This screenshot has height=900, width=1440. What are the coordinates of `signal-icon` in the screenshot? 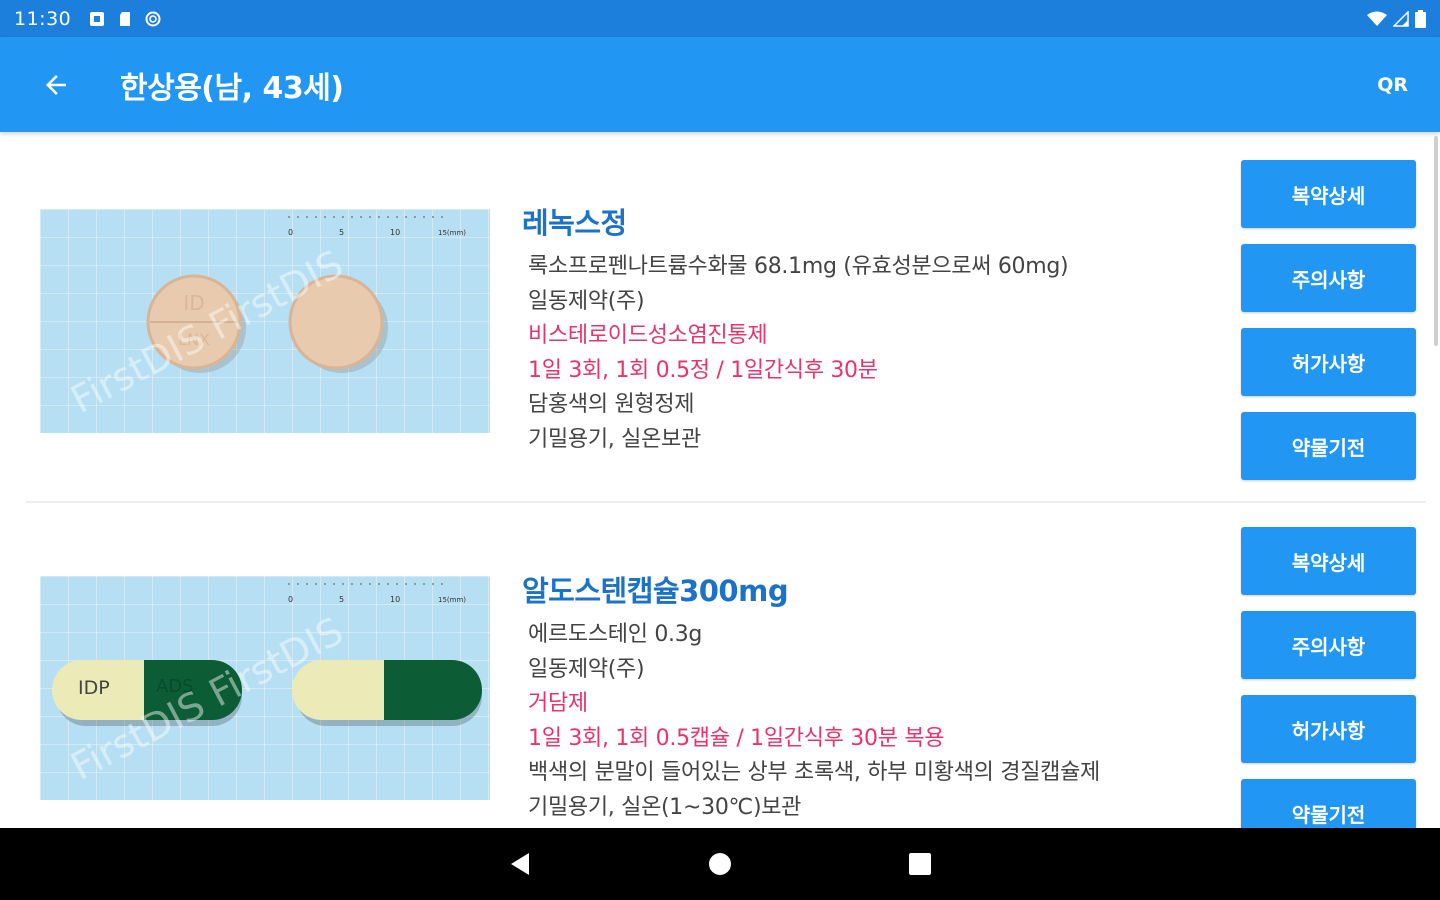 It's located at (1401, 18).